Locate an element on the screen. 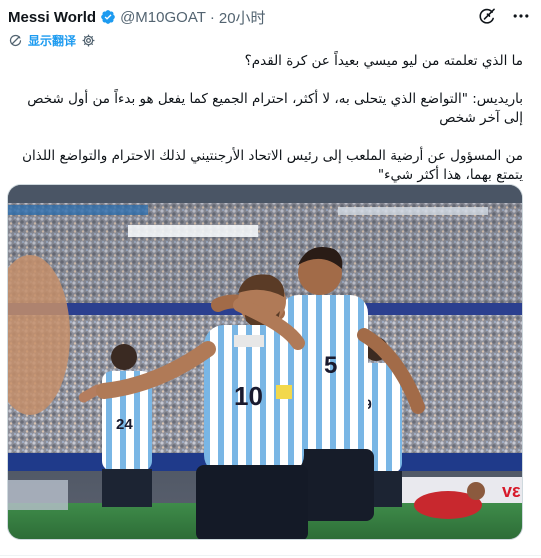 The width and height of the screenshot is (541, 558). translate-row: 显示翻译 is located at coordinates (52, 40).